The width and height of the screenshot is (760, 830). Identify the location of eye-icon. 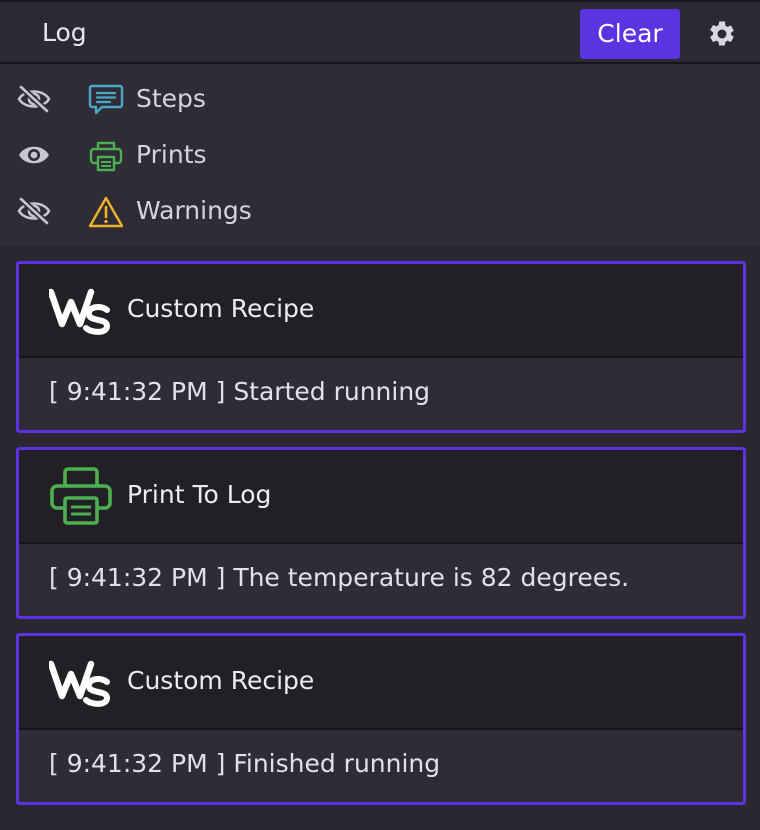
(34, 155).